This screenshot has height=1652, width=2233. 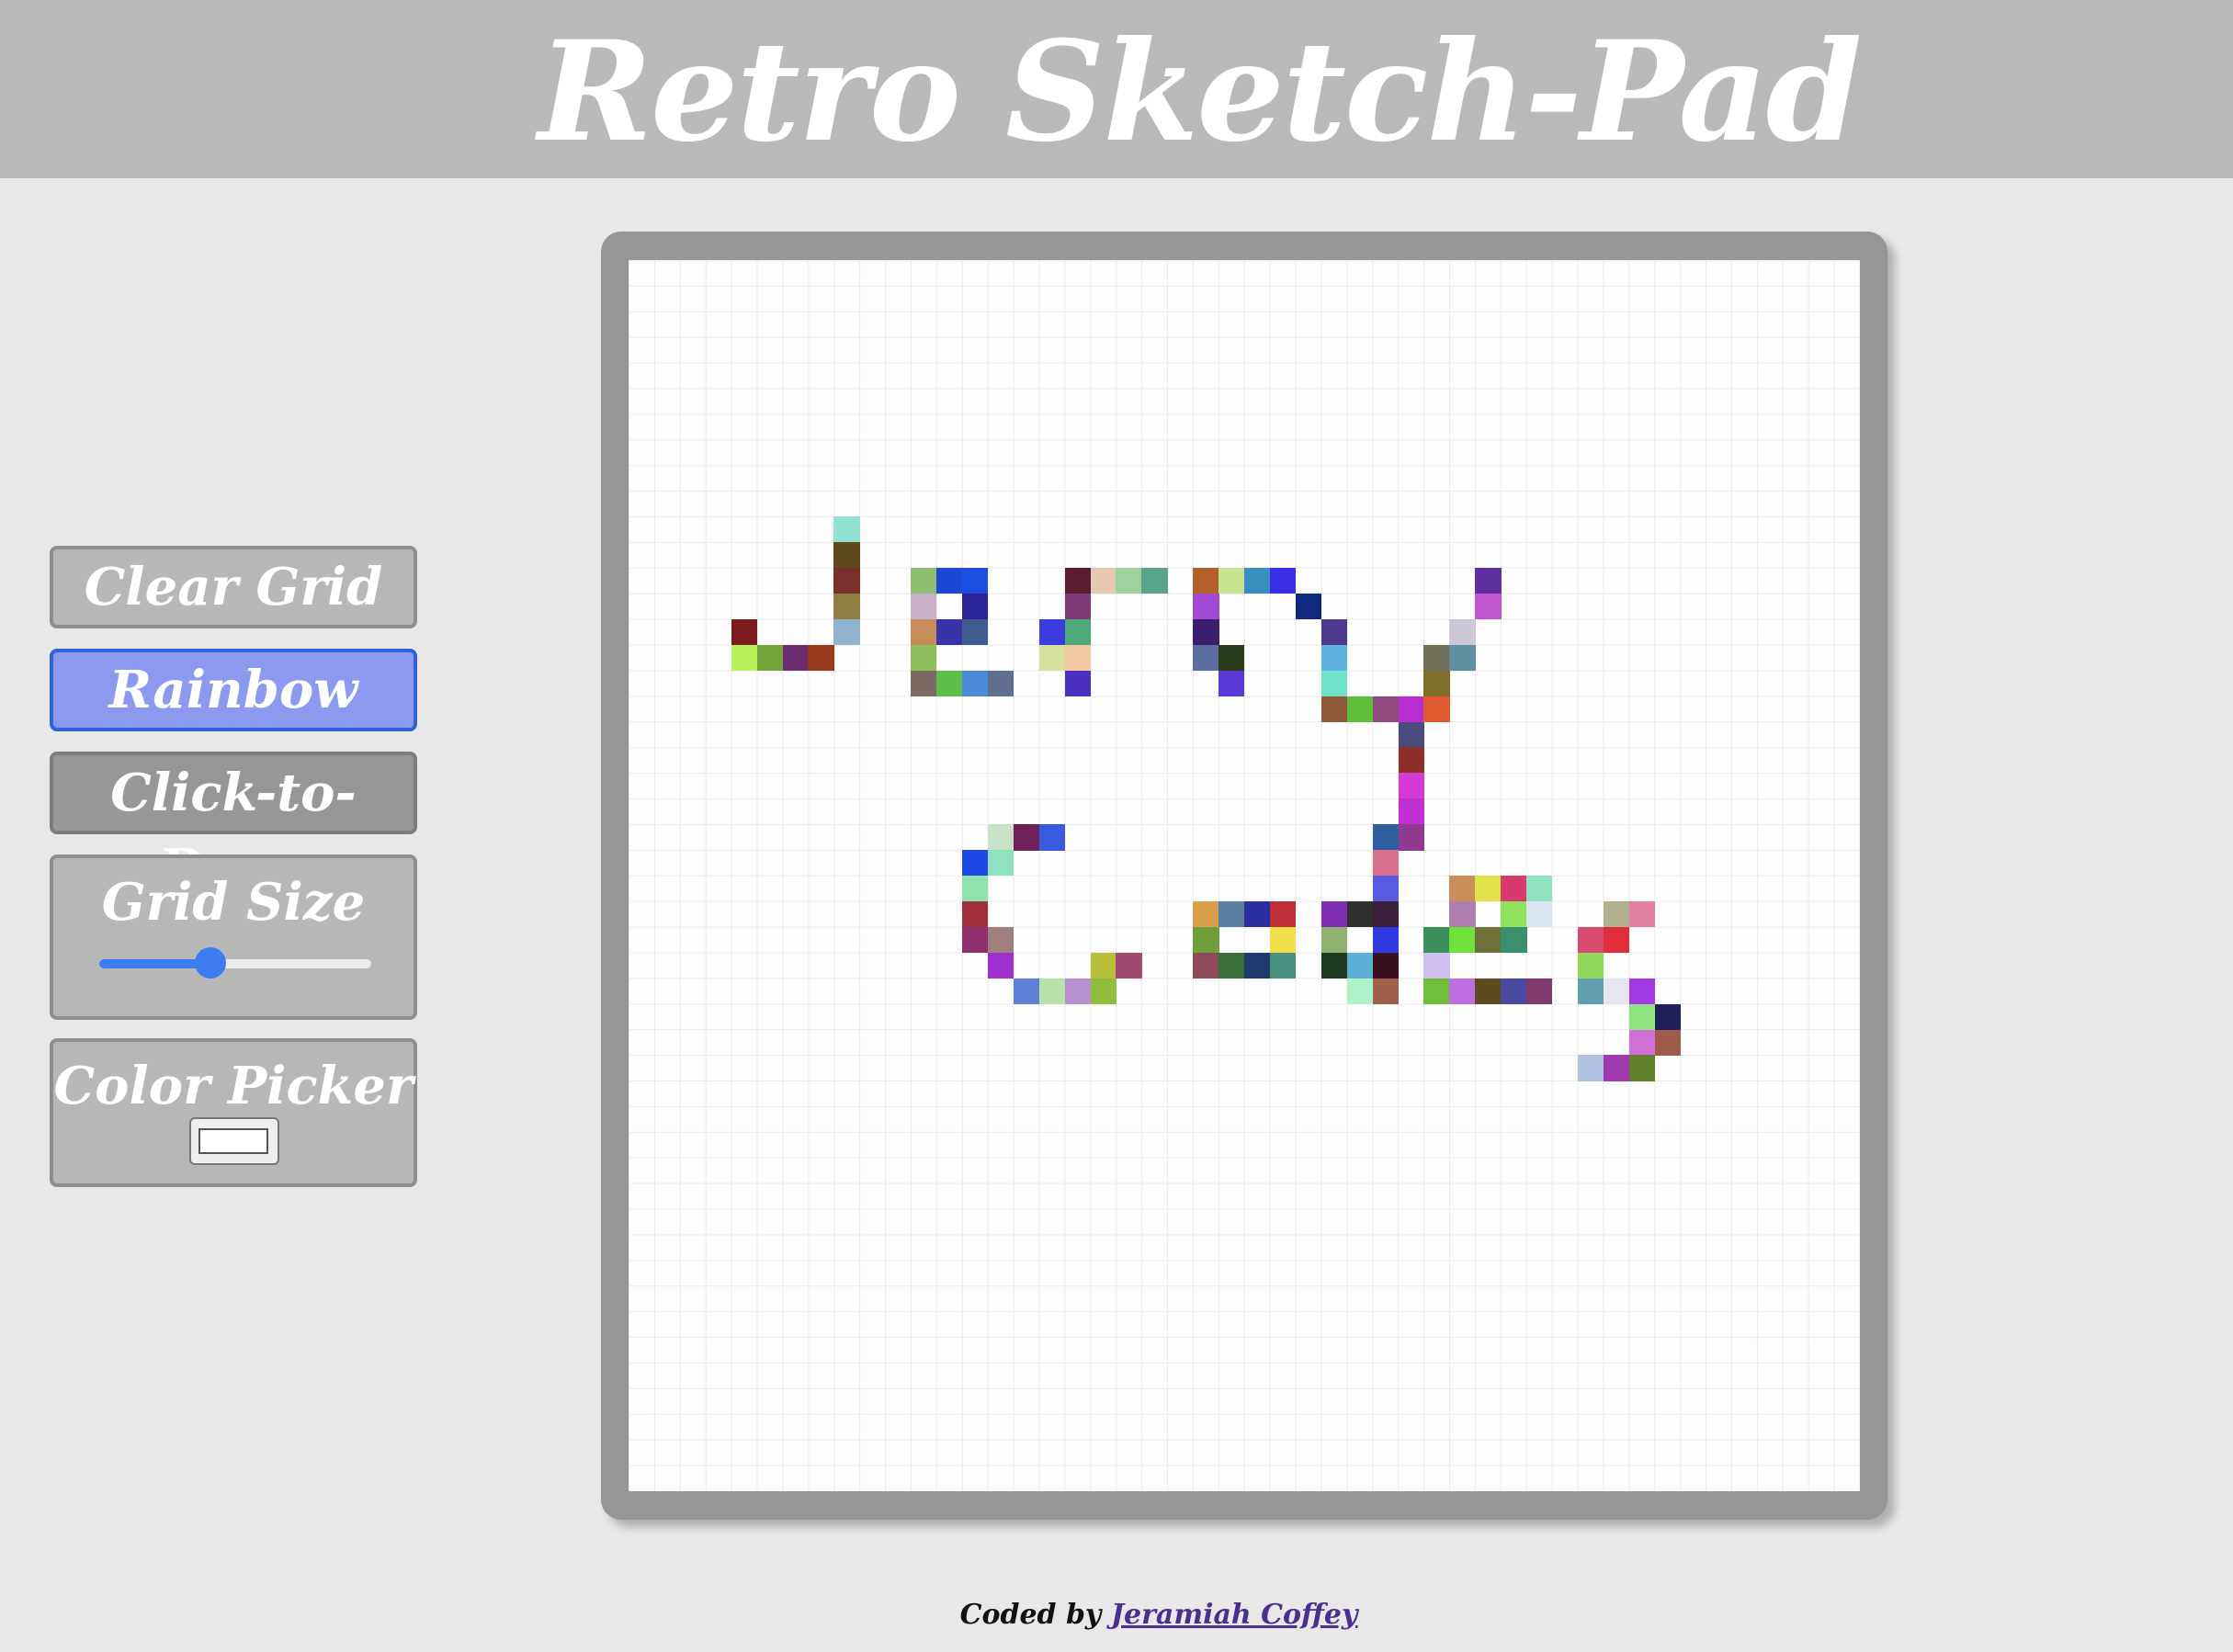 I want to click on author-link: Jeramiah Coffey, so click(x=1235, y=1615).